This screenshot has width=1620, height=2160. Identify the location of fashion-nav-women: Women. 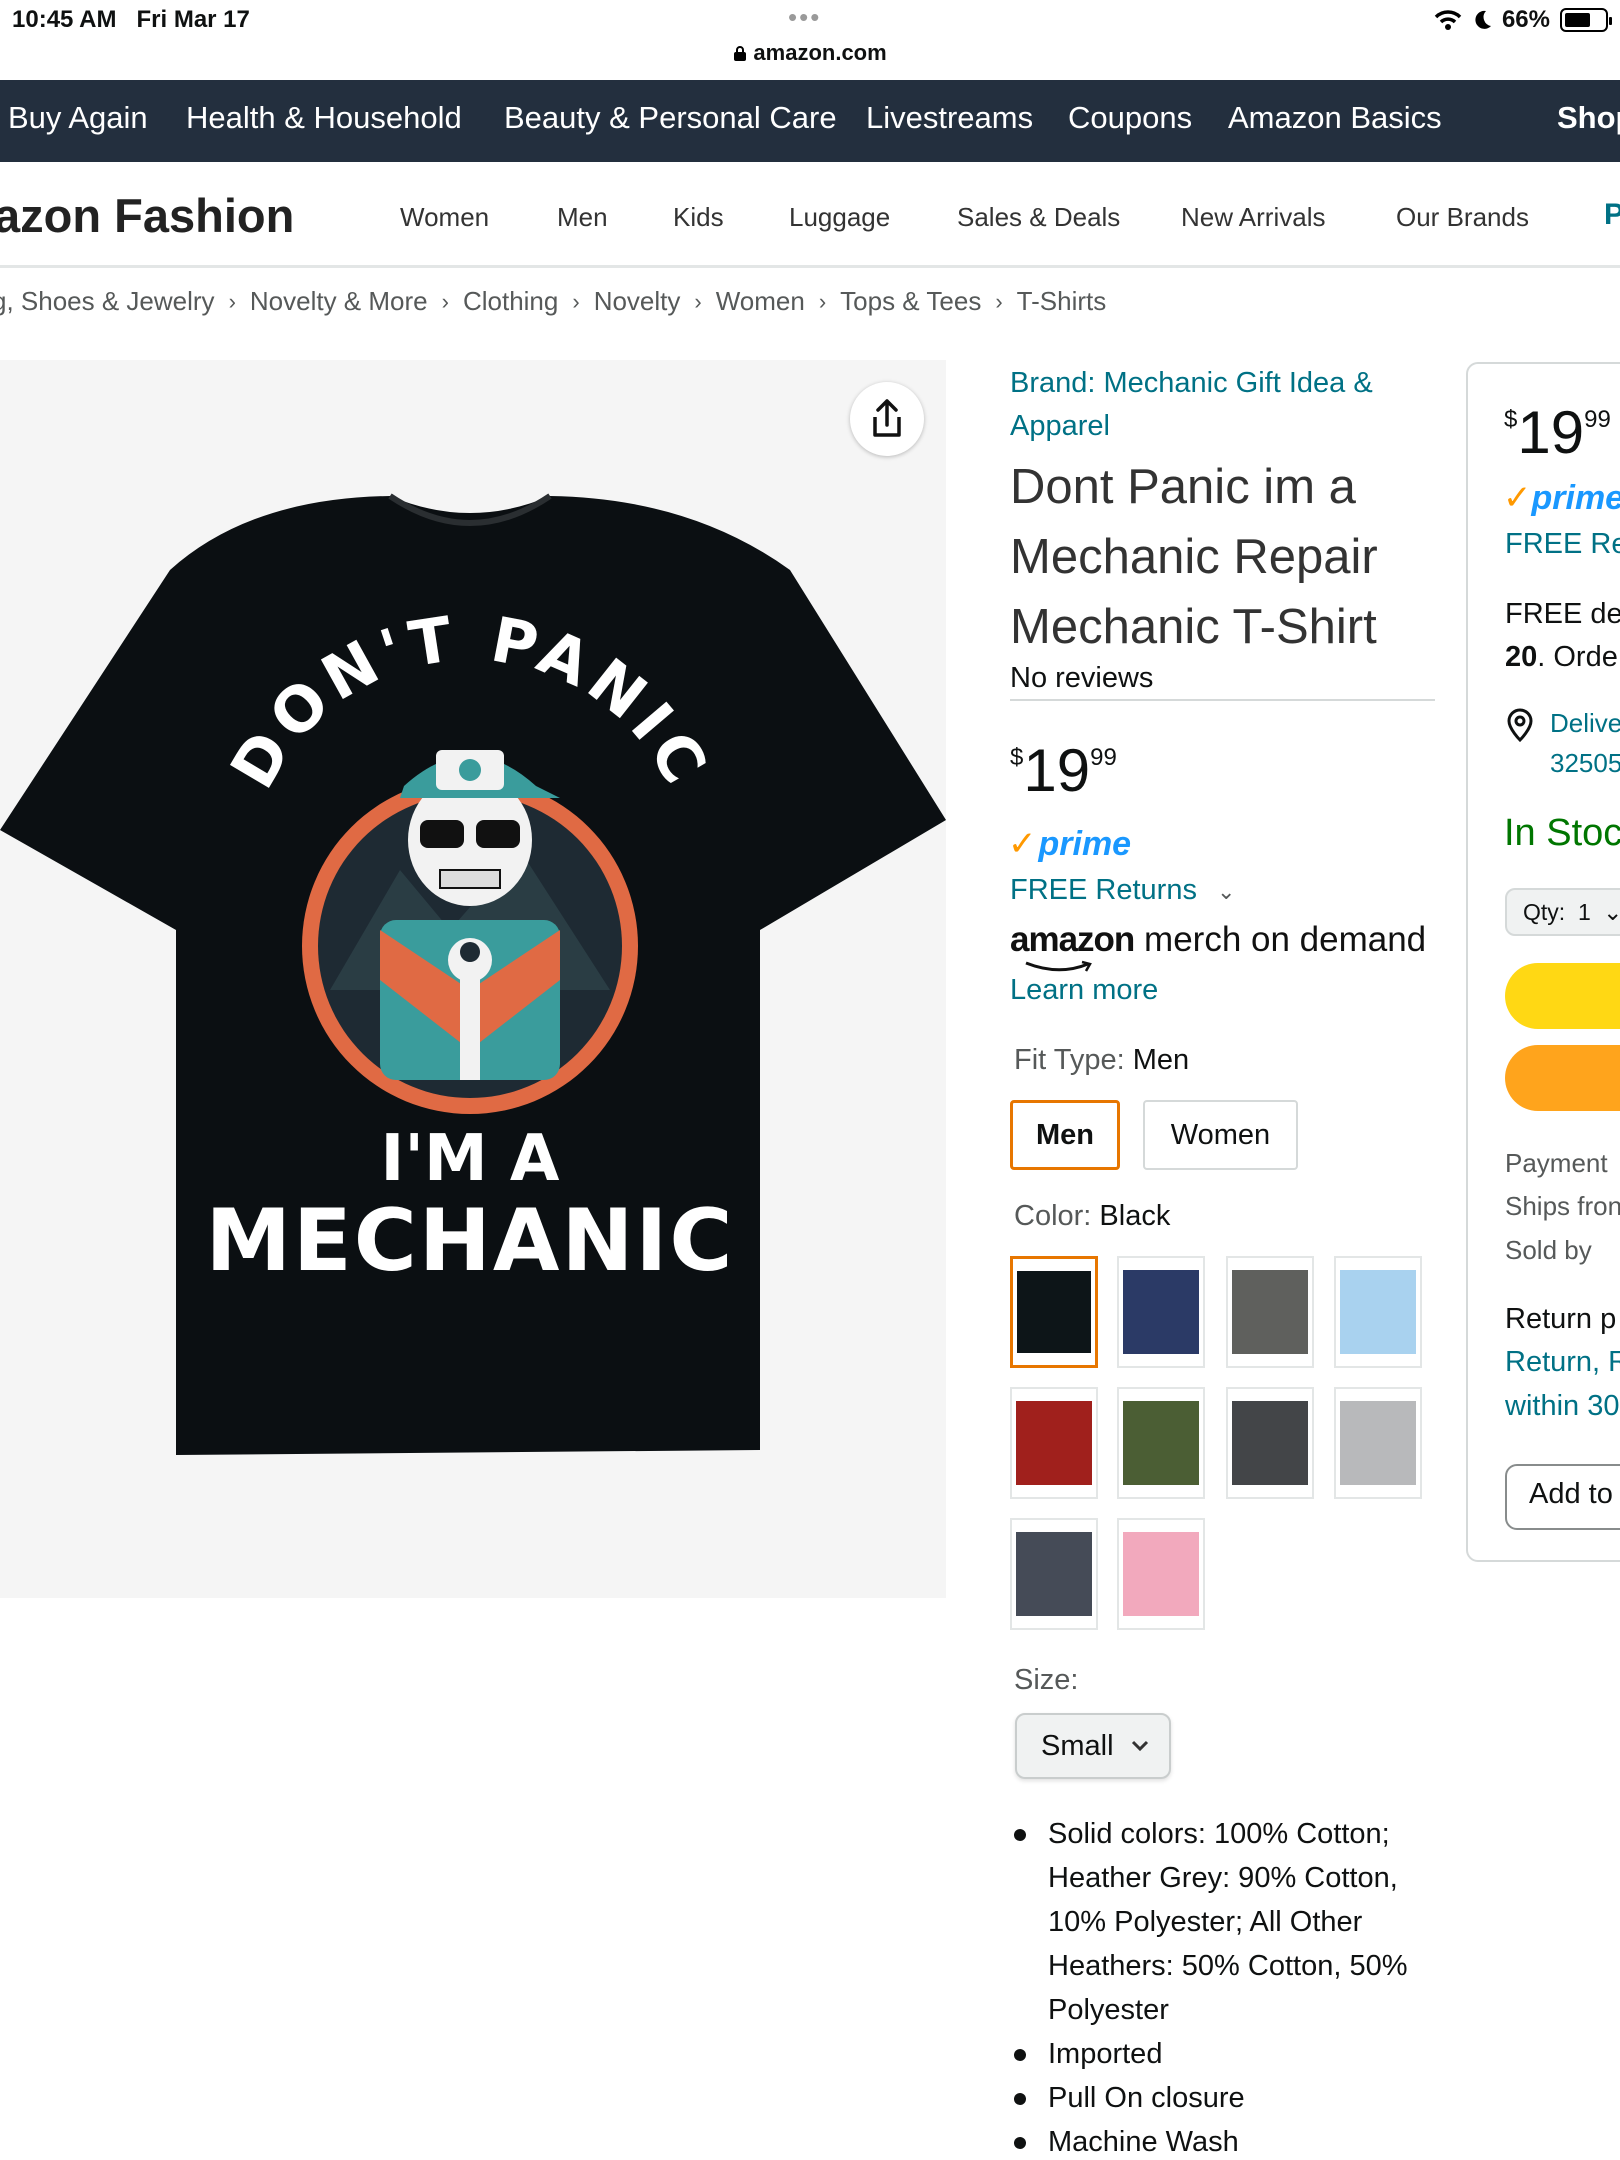
(444, 217).